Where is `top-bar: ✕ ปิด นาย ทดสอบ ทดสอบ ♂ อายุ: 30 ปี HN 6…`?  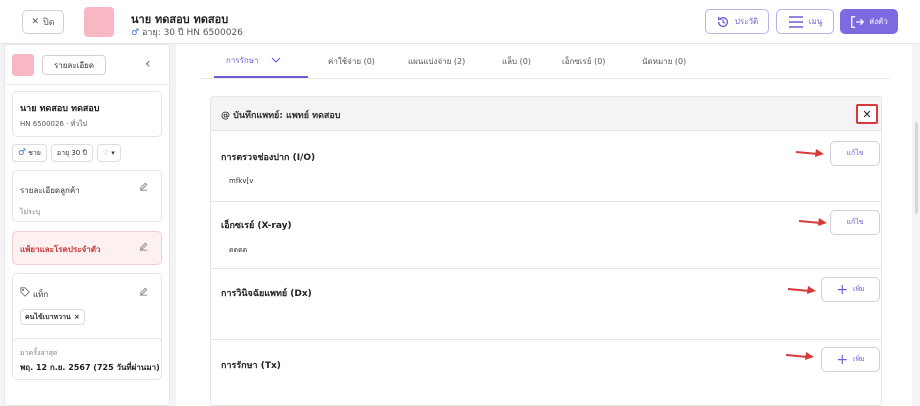
top-bar: ✕ ปิด นาย ทดสอบ ทดสอบ ♂ อายุ: 30 ปี HN 6… is located at coordinates (460, 22).